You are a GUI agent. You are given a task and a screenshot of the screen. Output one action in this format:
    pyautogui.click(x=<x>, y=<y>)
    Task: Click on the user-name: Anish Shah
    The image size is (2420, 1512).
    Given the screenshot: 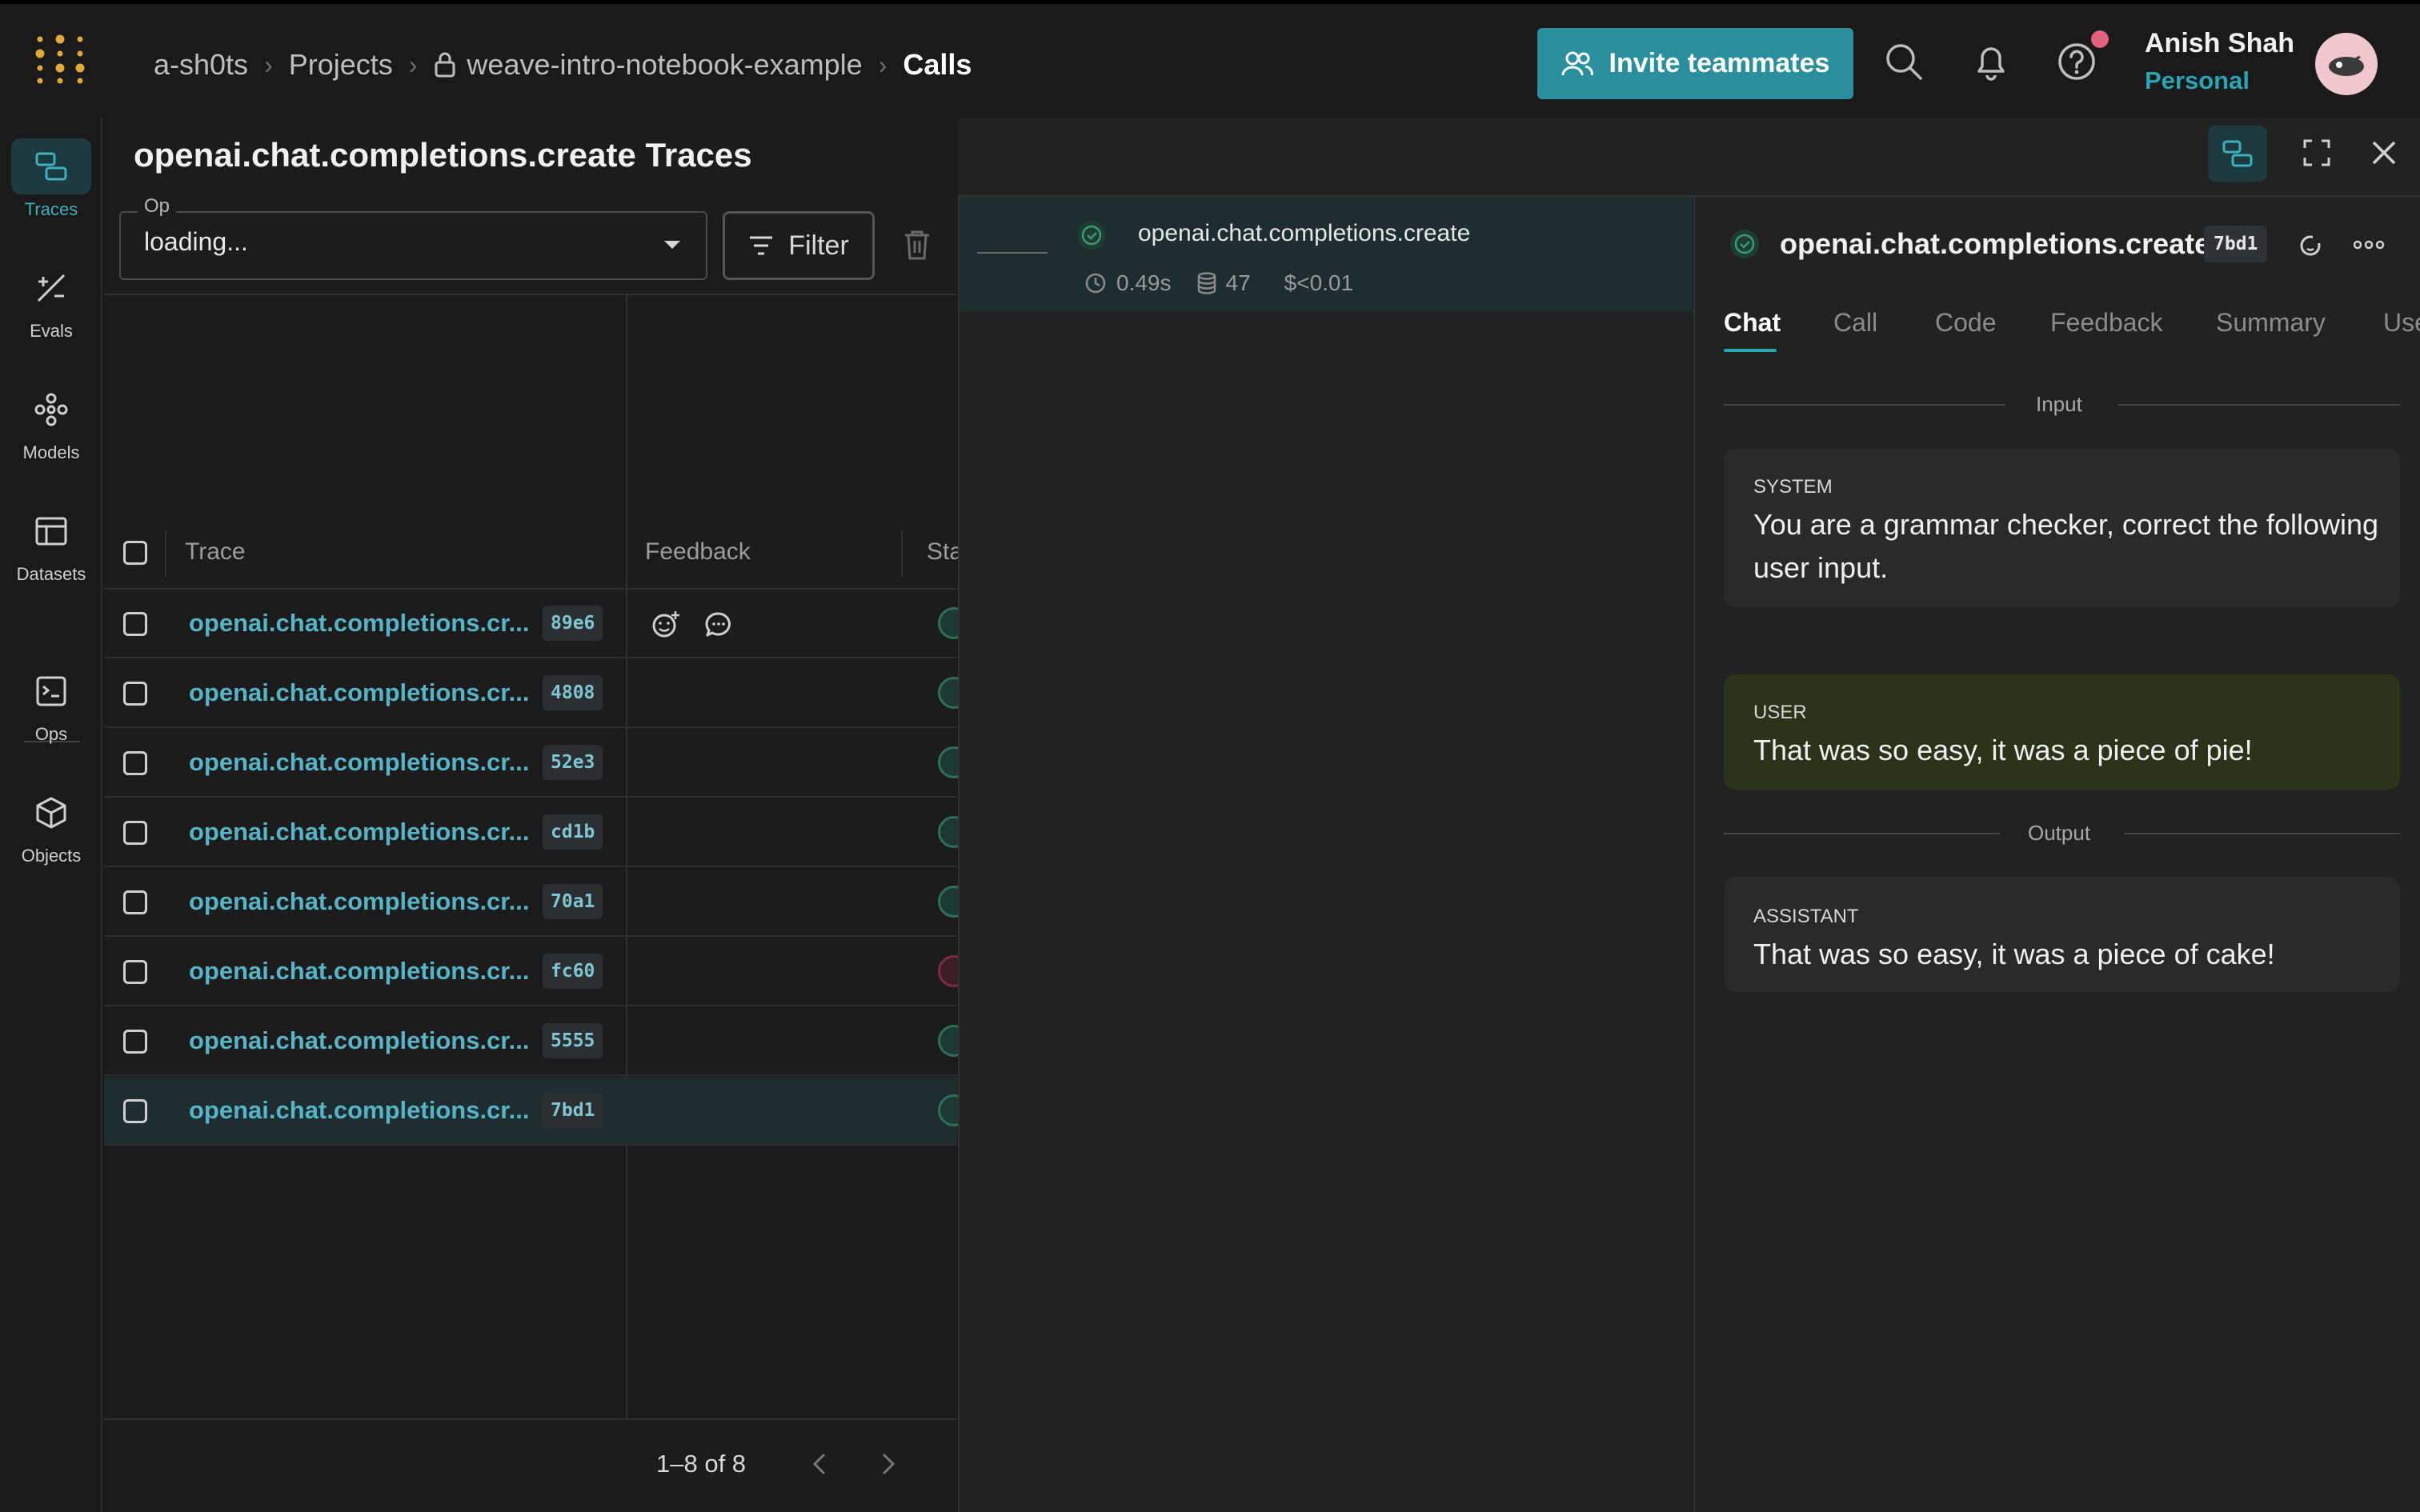 What is the action you would take?
    pyautogui.click(x=2219, y=43)
    